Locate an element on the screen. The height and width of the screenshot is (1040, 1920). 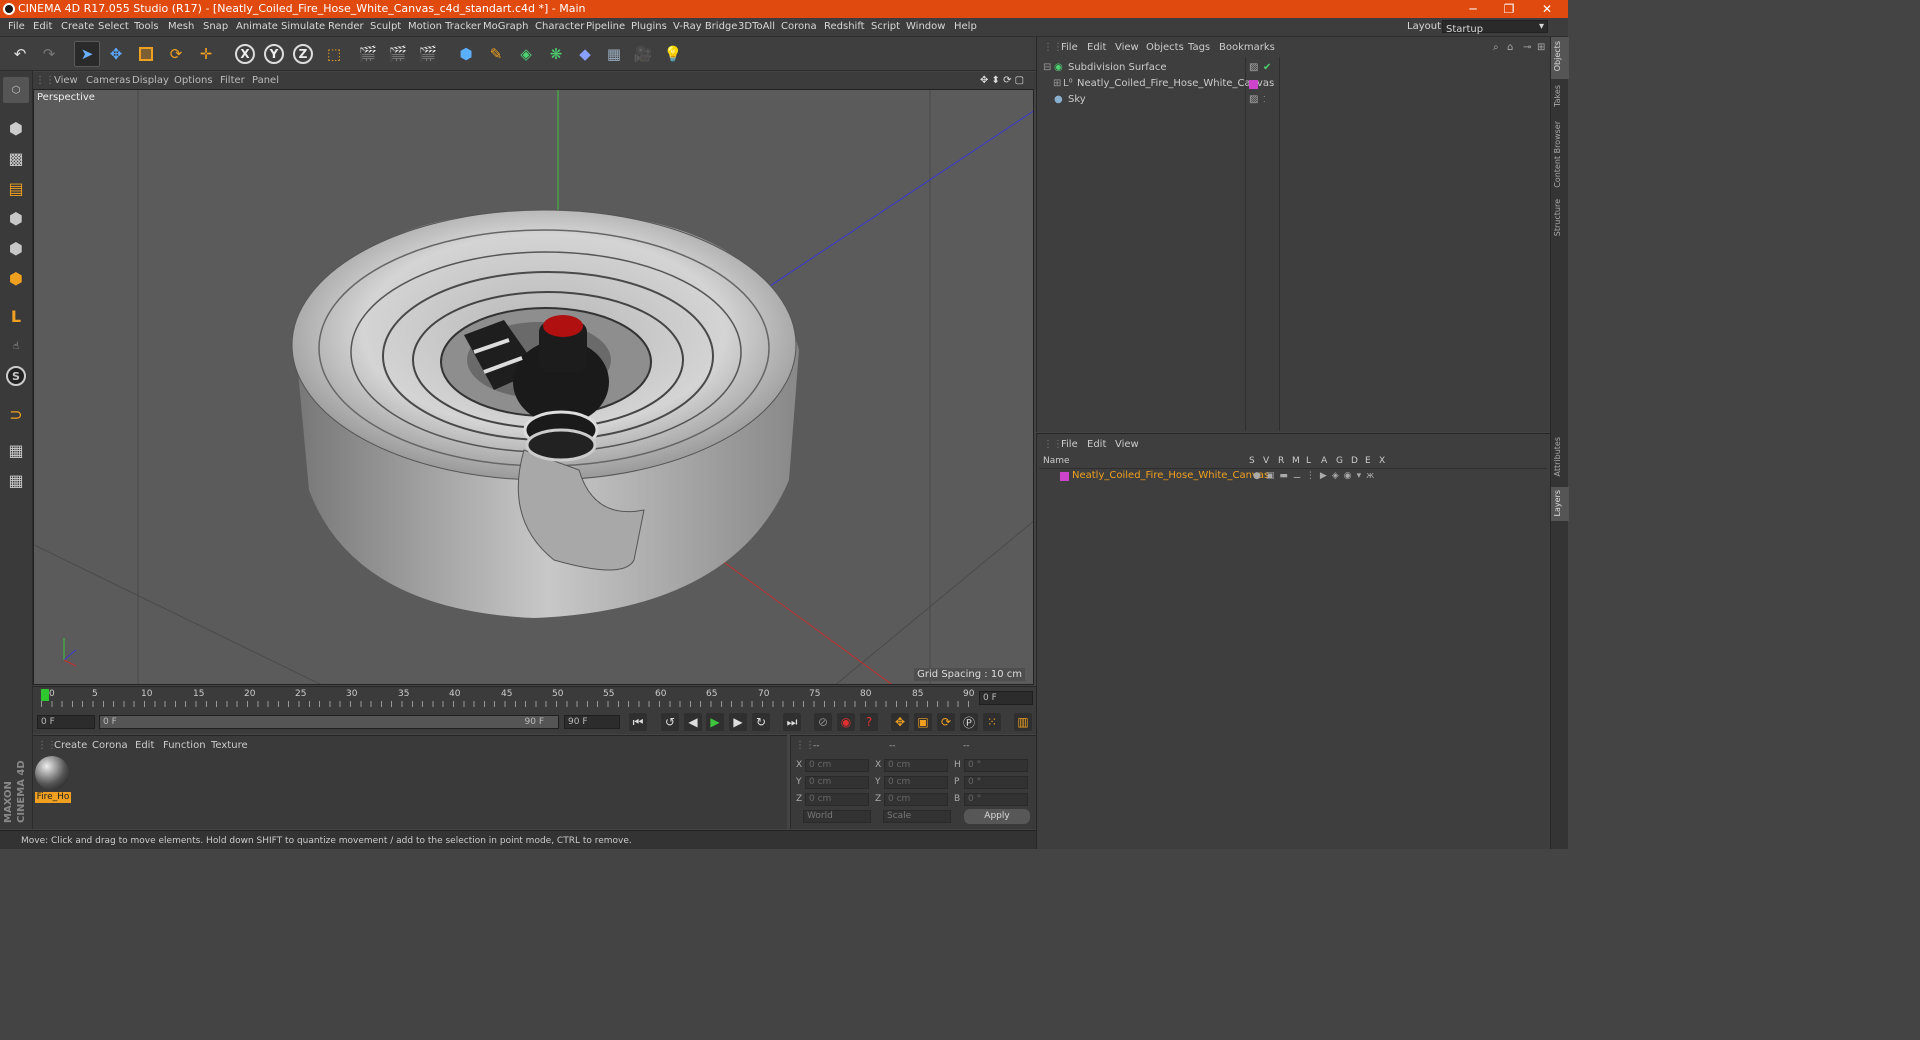
vp-menu-filter: Filter is located at coordinates (232, 80).